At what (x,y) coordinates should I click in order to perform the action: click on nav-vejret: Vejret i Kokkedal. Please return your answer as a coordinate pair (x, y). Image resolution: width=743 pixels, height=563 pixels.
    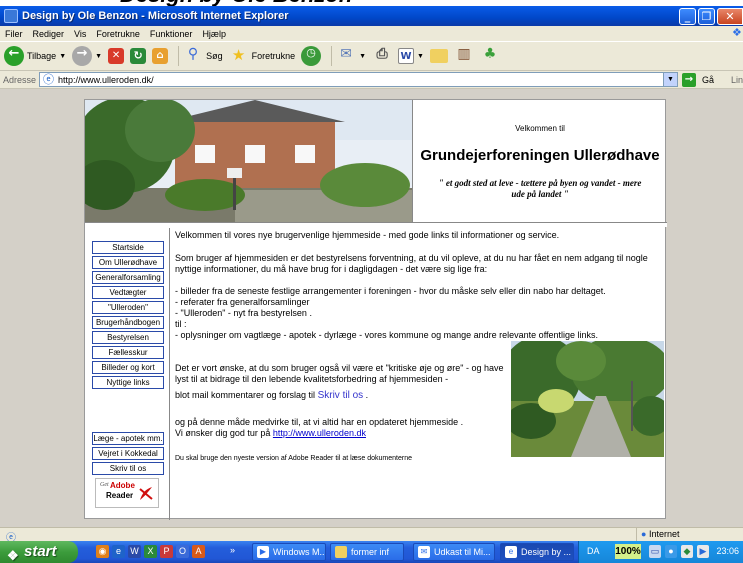
    Looking at the image, I should click on (128, 453).